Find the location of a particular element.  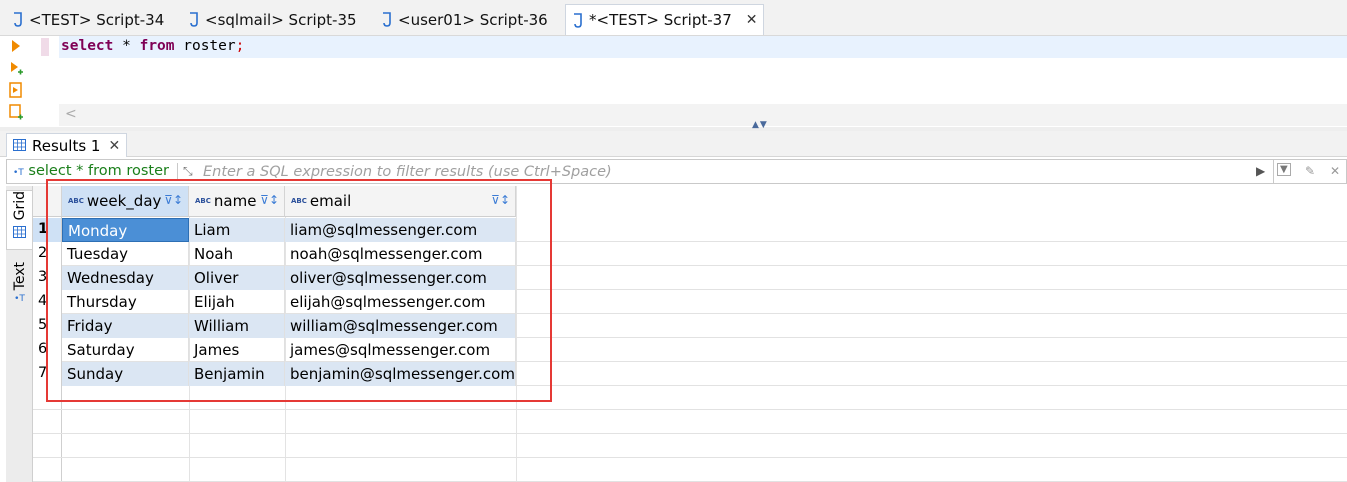

column-header-label: email is located at coordinates (330, 201).